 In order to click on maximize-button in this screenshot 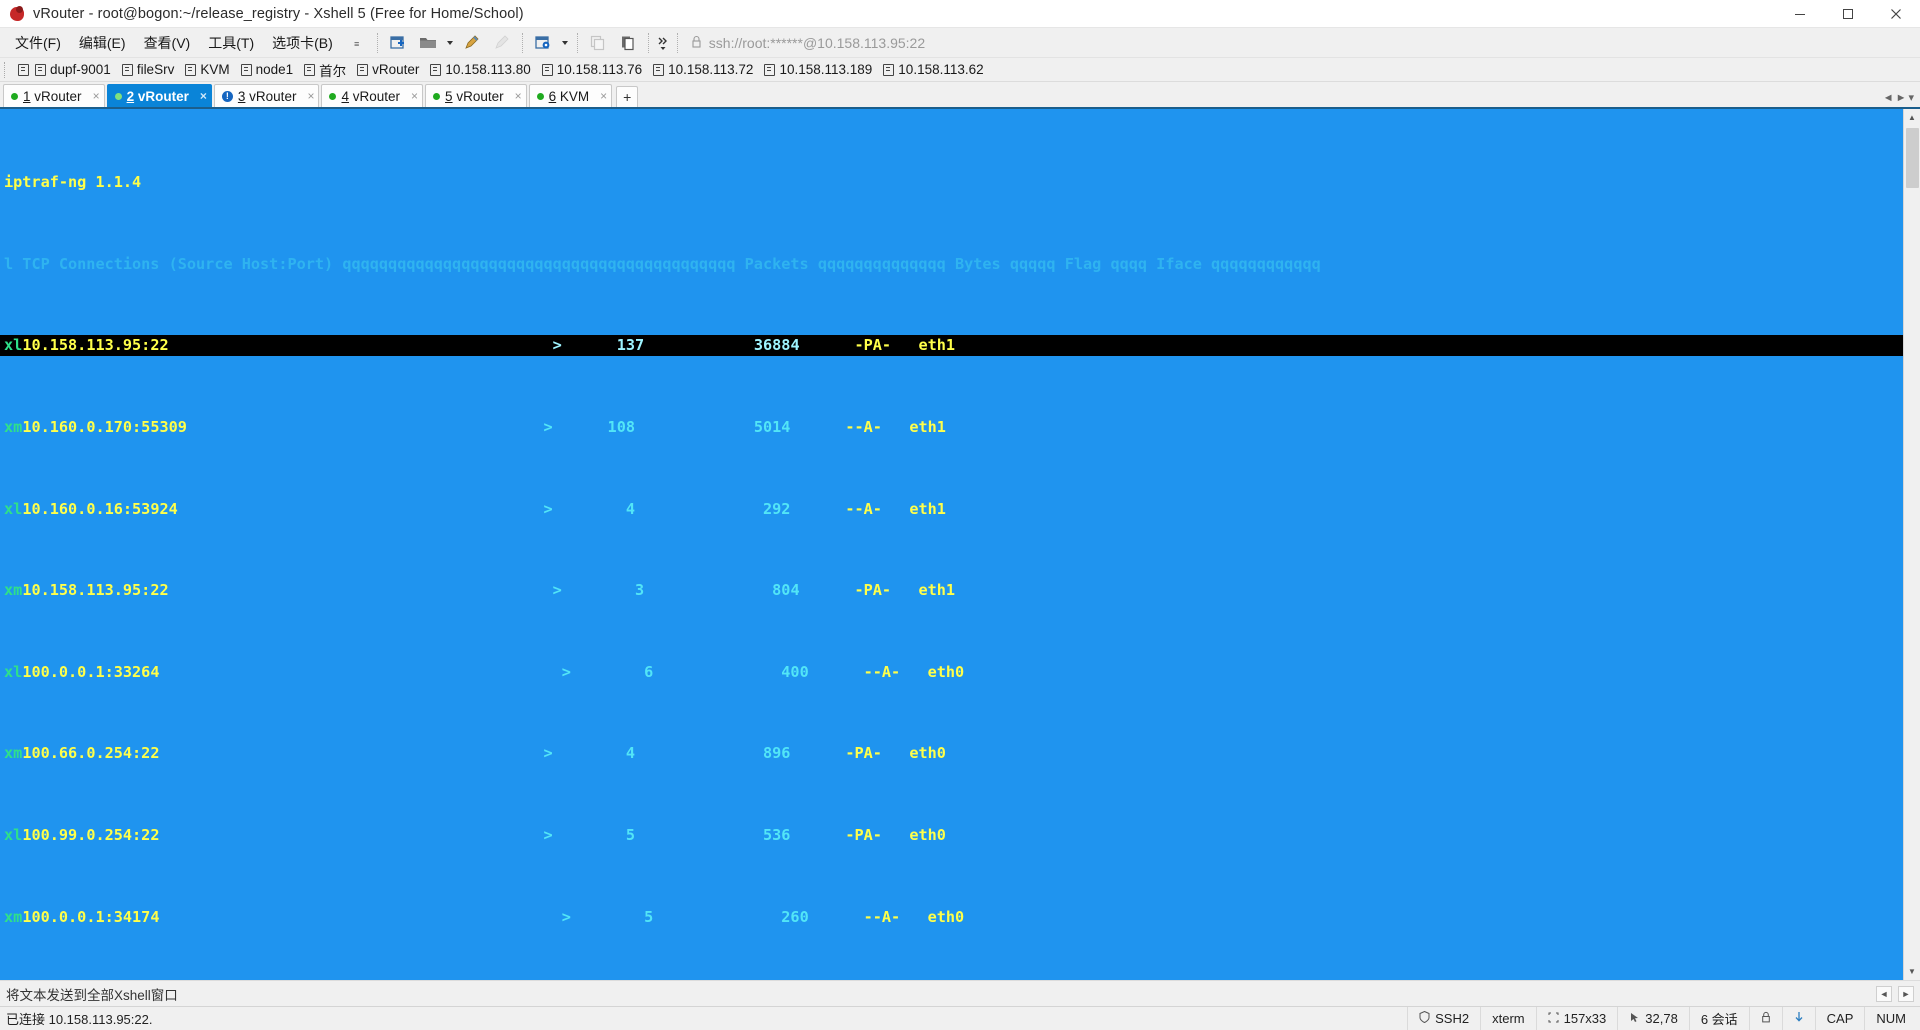, I will do `click(1848, 14)`.